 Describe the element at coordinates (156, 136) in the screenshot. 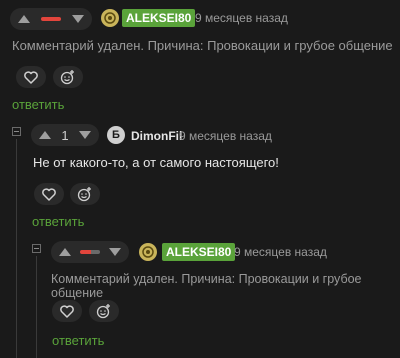

I see `author-name: DimonFil` at that location.